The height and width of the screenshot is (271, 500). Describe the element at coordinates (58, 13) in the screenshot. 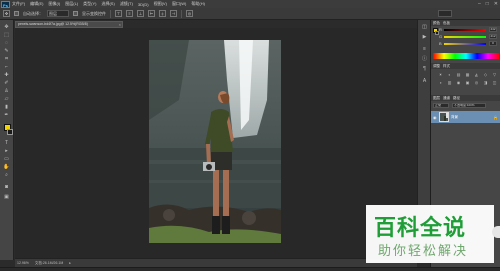

I see `auto-select-dropdown: 图层` at that location.